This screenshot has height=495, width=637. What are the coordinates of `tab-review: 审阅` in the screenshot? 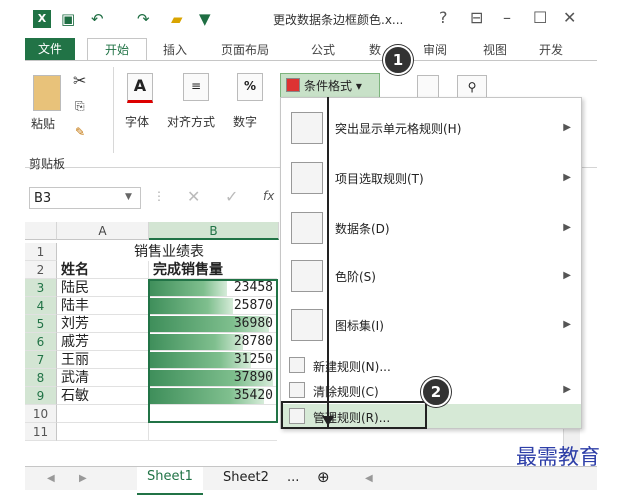 It's located at (435, 49).